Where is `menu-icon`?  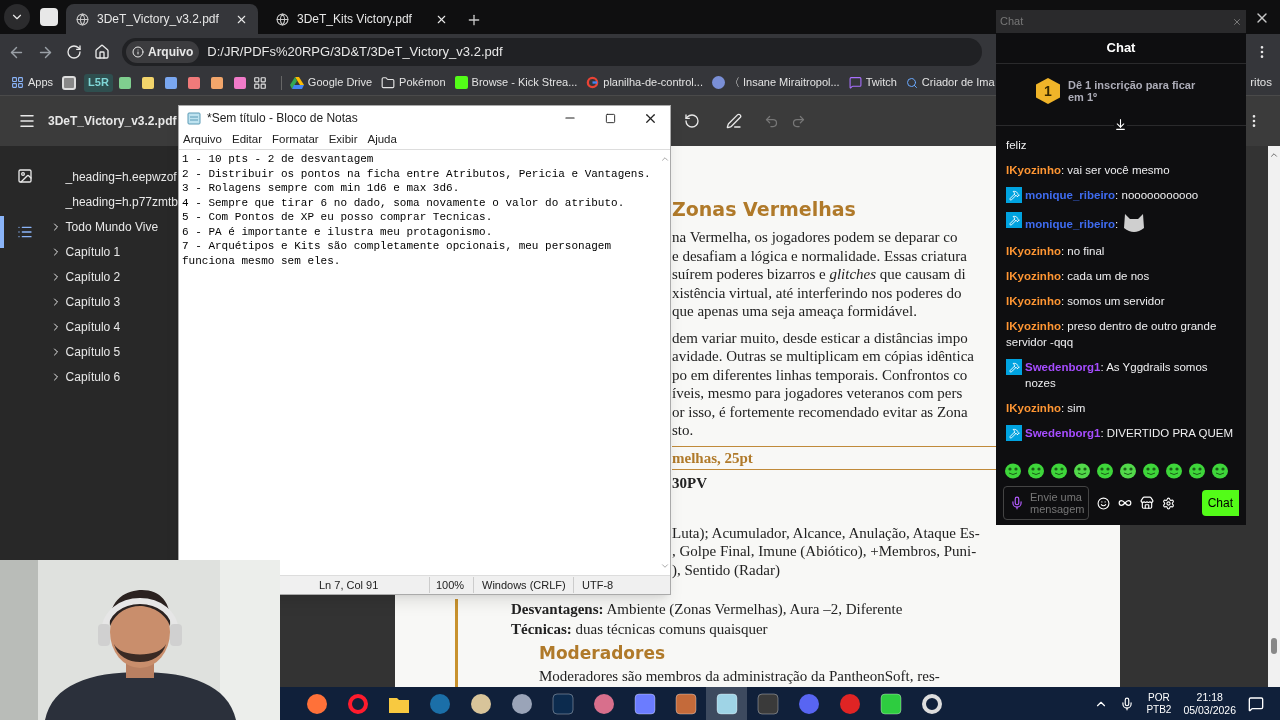
menu-icon is located at coordinates (27, 121).